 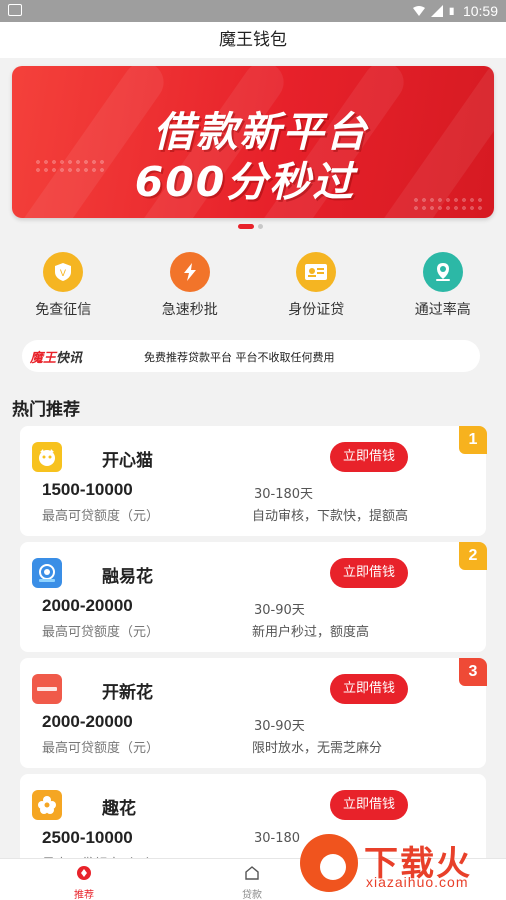 What do you see at coordinates (480, 11) in the screenshot?
I see `status-time: 10:59` at bounding box center [480, 11].